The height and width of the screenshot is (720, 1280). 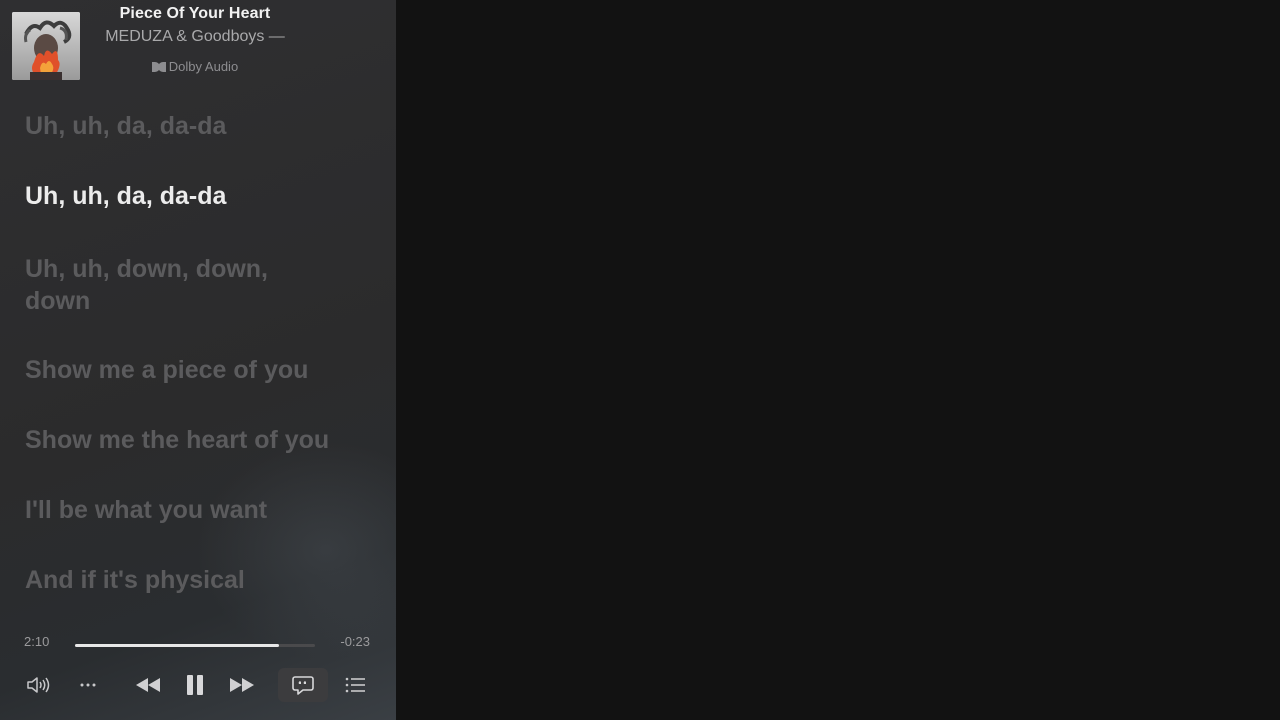 I want to click on rewind-icon, so click(x=148, y=685).